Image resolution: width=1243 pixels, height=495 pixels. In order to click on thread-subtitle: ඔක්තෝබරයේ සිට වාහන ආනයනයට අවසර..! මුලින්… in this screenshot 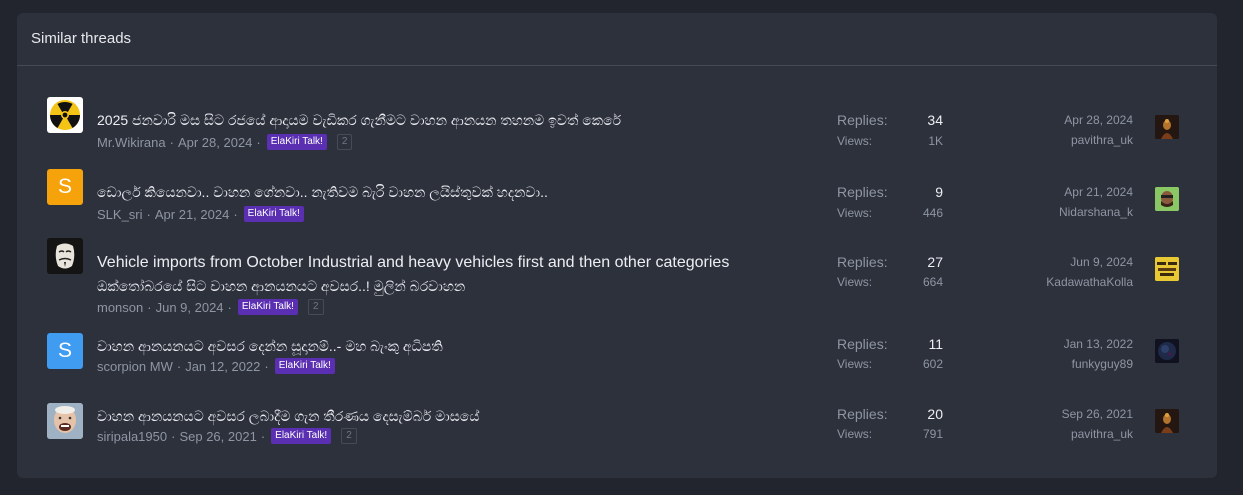, I will do `click(281, 286)`.